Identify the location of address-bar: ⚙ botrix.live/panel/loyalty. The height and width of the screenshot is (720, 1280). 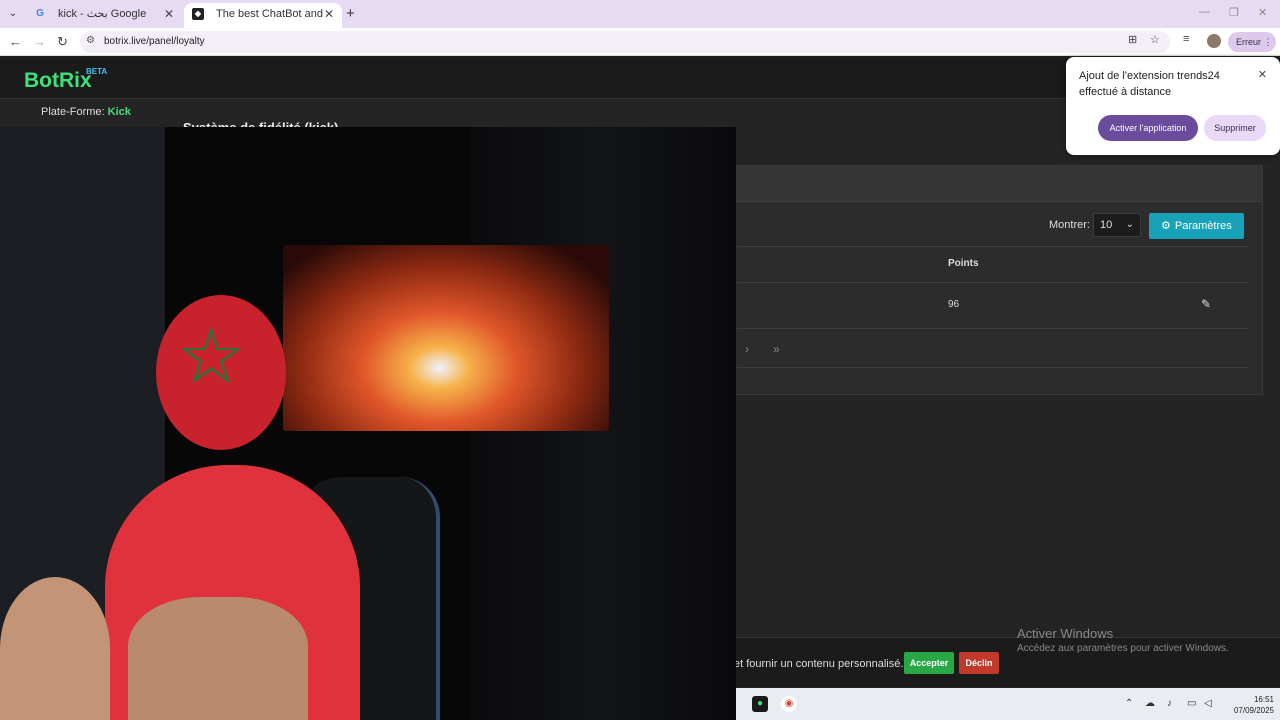
(625, 42).